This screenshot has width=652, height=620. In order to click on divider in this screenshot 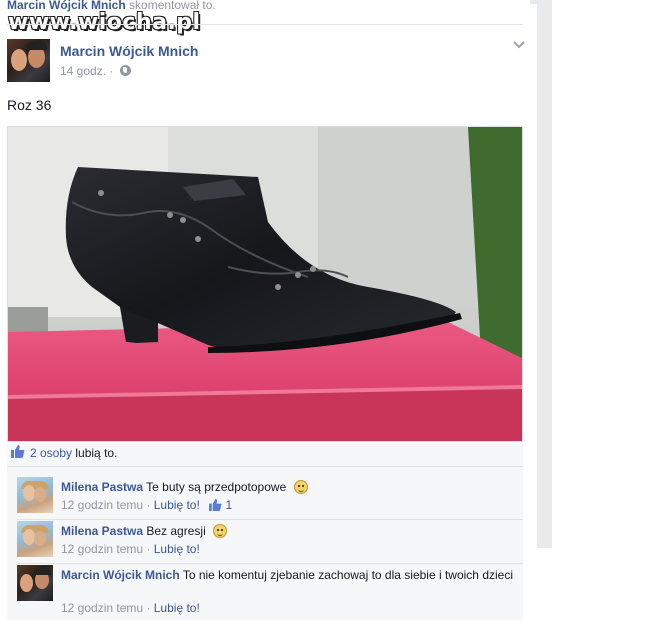, I will do `click(265, 24)`.